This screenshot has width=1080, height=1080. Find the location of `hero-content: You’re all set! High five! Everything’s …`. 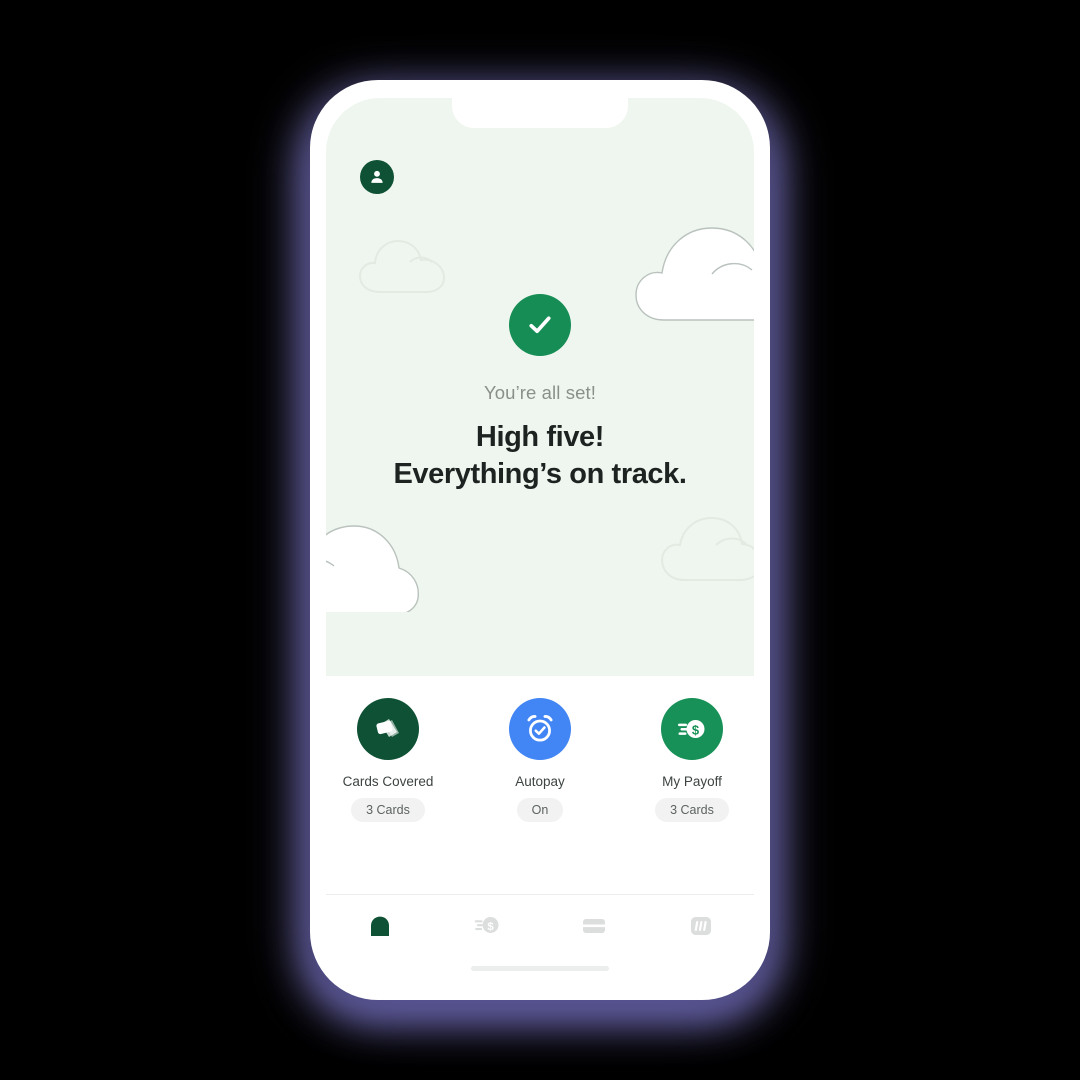

hero-content: You’re all set! High five! Everything’s … is located at coordinates (540, 393).